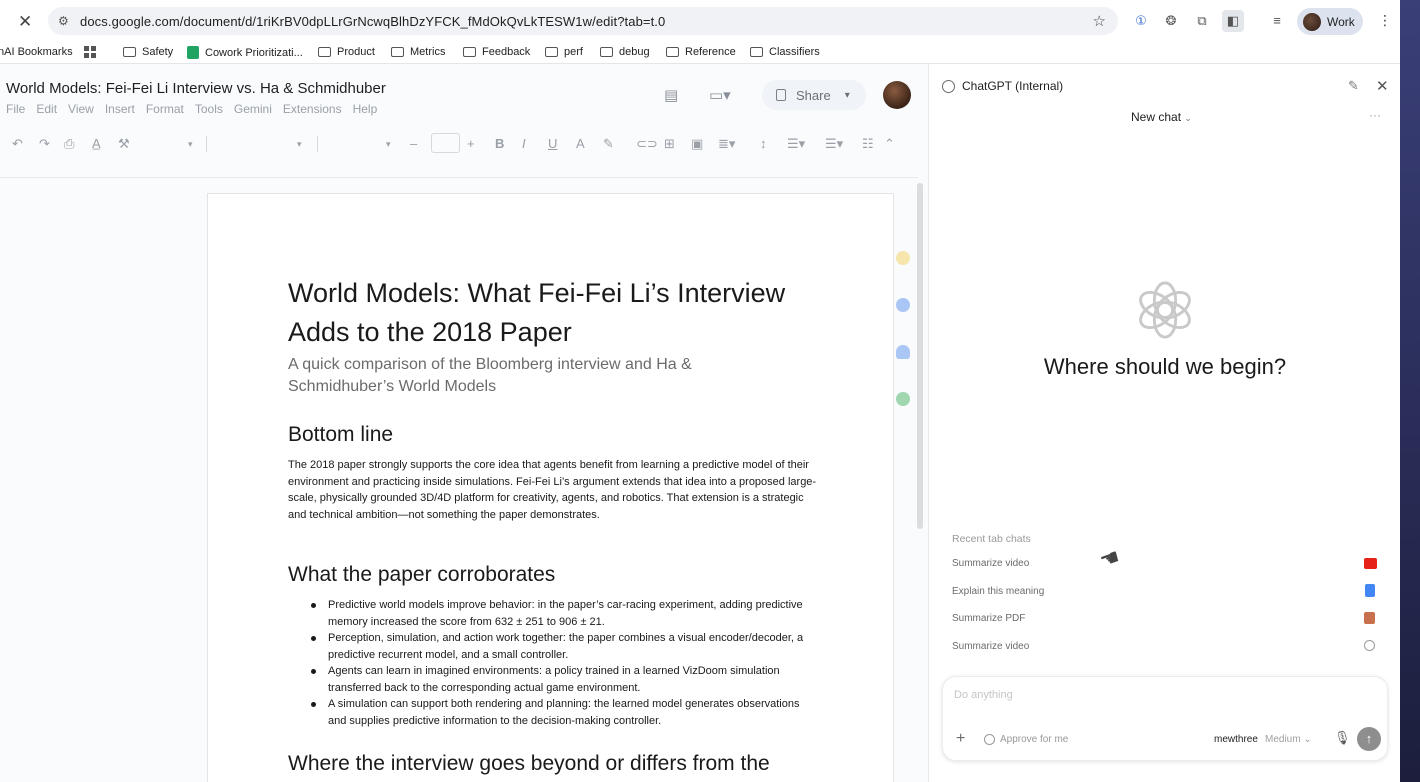 This screenshot has height=782, width=1420. Describe the element at coordinates (524, 143) in the screenshot. I see `italic-icon: I` at that location.